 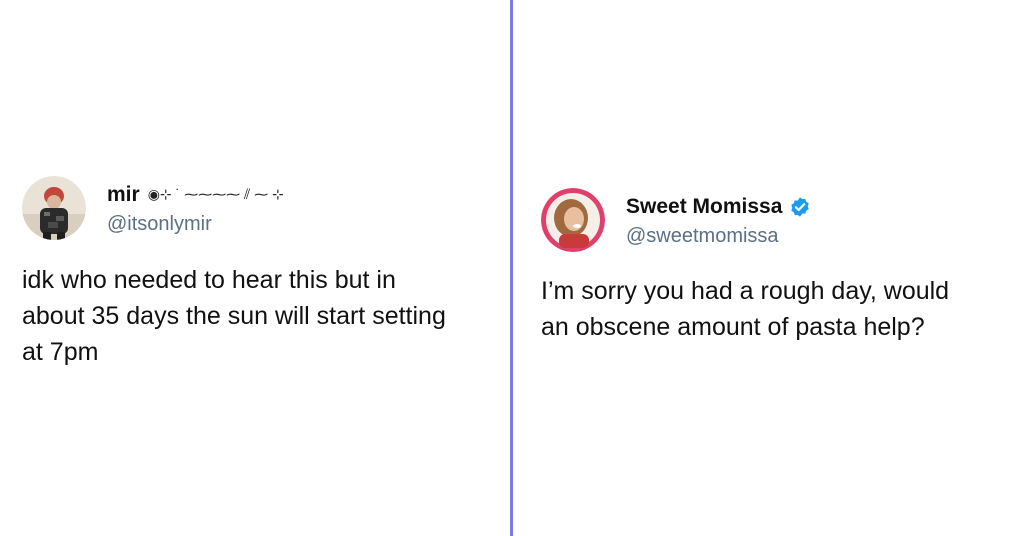 I want to click on tweet-header: Sweet Momissa @sweetmomissa, so click(x=776, y=220).